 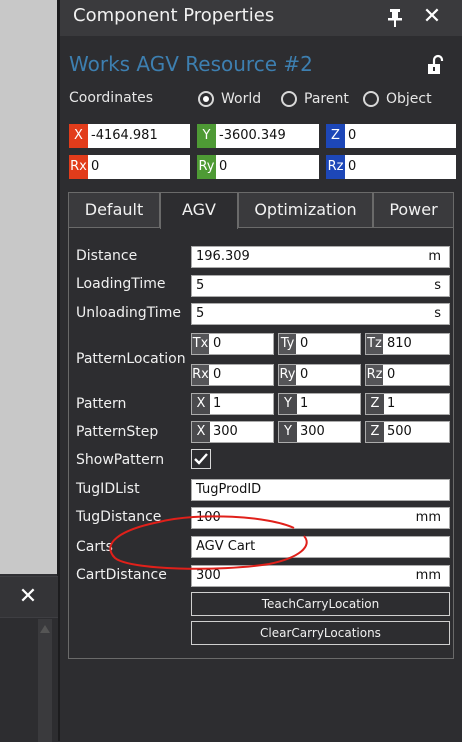 What do you see at coordinates (129, 167) in the screenshot?
I see `rotation-x-field: Rx 0` at bounding box center [129, 167].